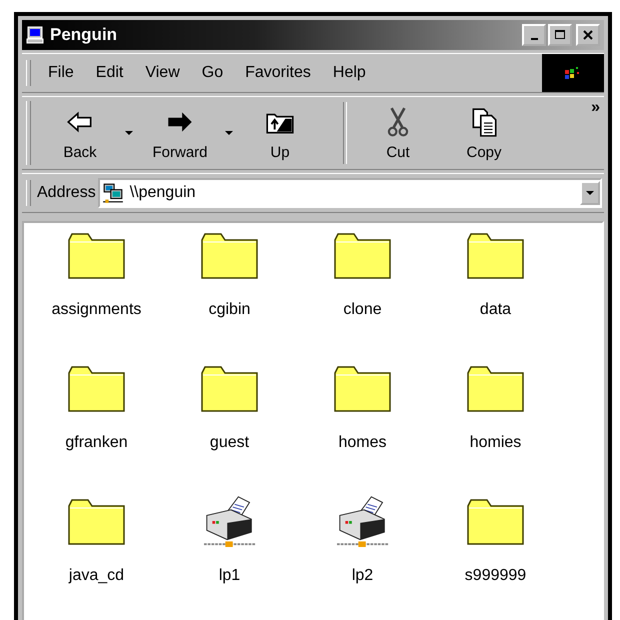 The width and height of the screenshot is (620, 620). Describe the element at coordinates (484, 133) in the screenshot. I see `copy-button: Copy` at that location.